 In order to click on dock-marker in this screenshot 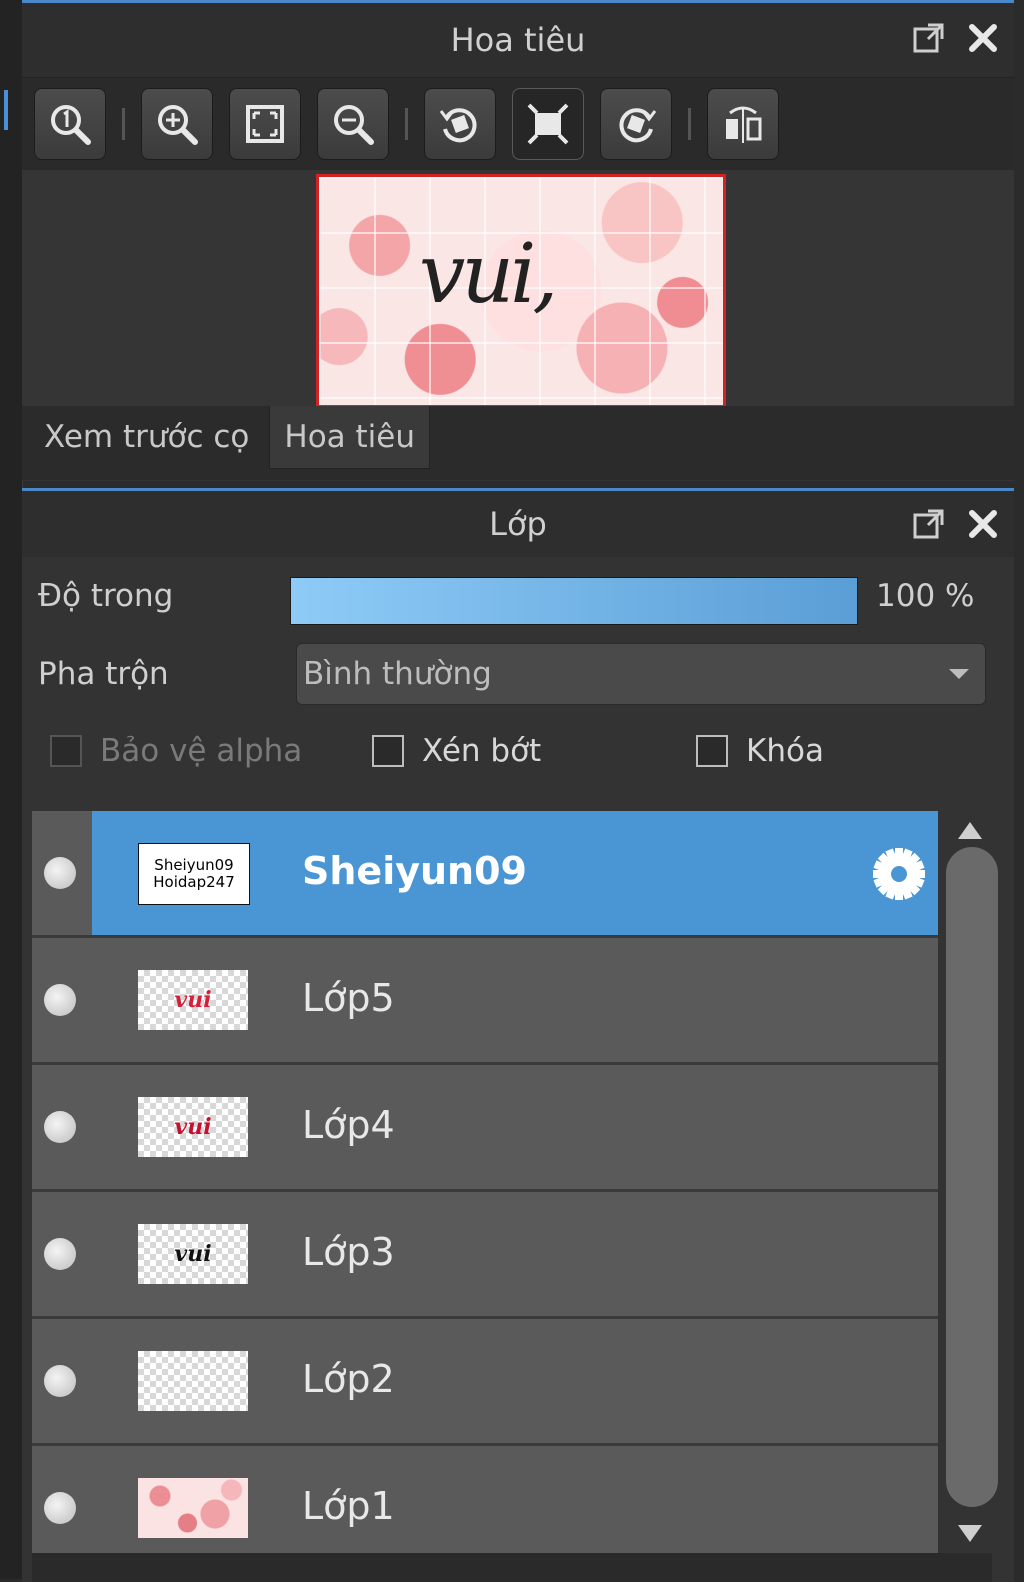, I will do `click(6, 110)`.